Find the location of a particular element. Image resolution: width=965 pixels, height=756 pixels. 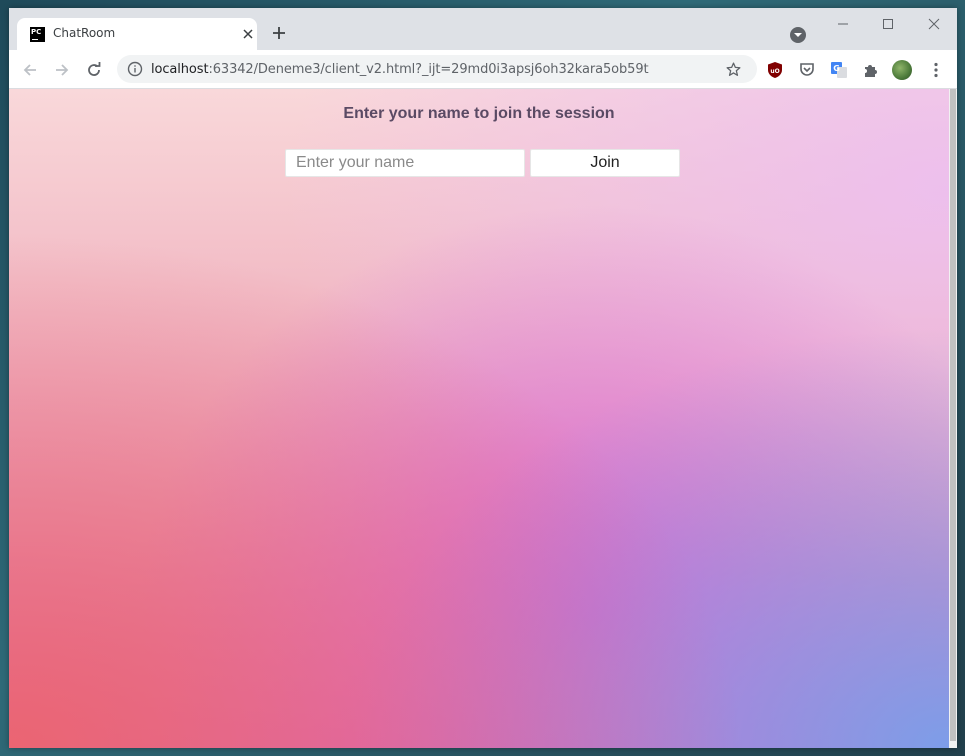

tab-strip: PC ChatRoom is located at coordinates (483, 29).